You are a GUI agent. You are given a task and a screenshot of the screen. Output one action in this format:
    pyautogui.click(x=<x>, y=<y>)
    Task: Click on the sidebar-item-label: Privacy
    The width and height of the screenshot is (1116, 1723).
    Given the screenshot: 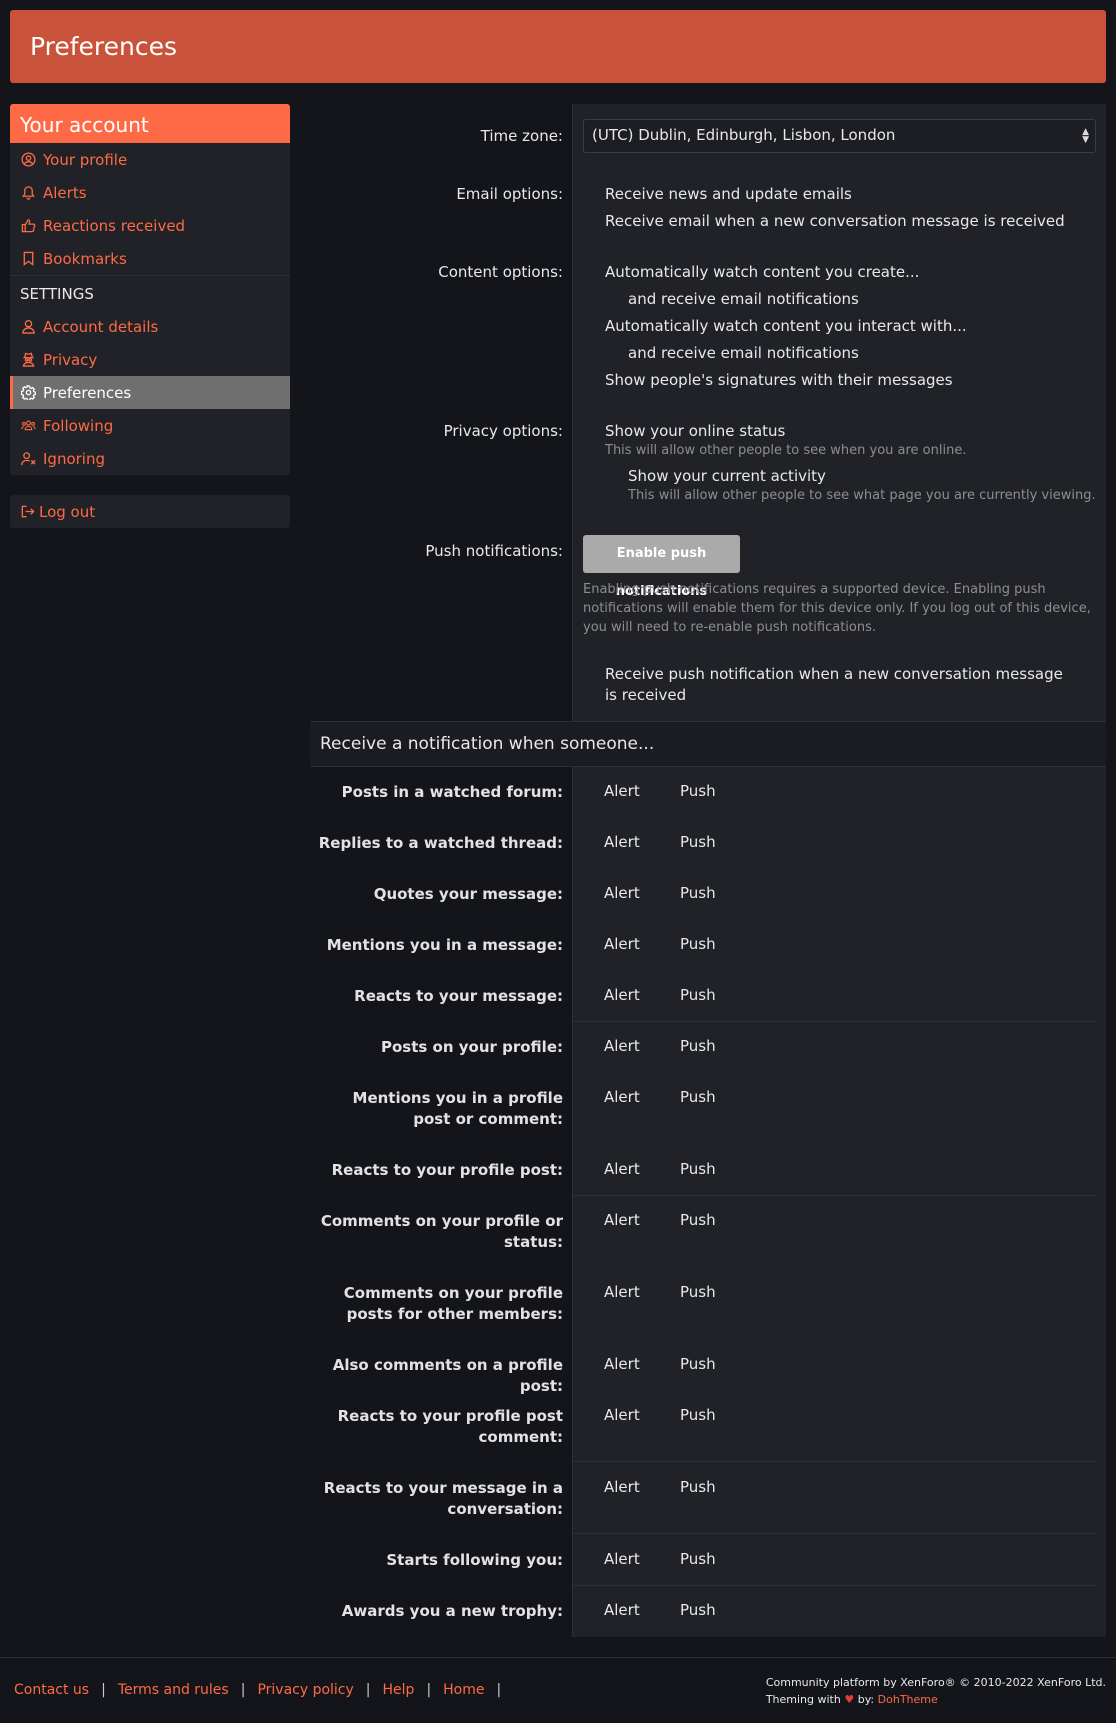 What is the action you would take?
    pyautogui.click(x=70, y=359)
    